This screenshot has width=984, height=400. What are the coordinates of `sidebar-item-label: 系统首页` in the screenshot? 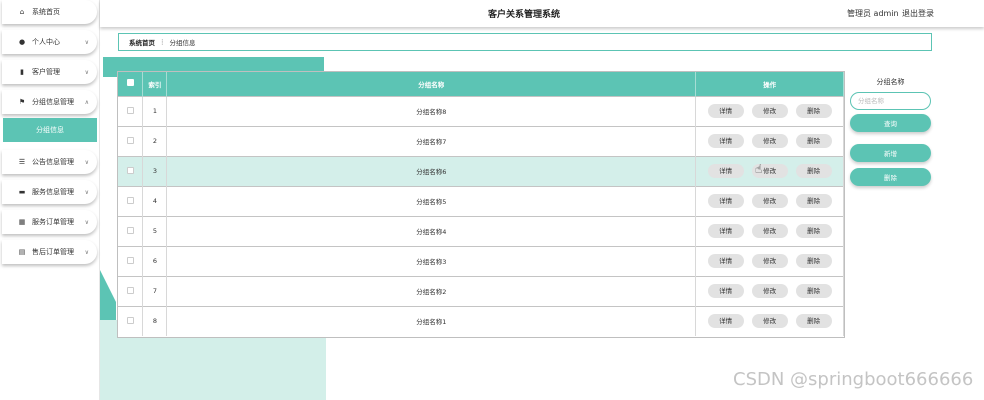 It's located at (46, 12).